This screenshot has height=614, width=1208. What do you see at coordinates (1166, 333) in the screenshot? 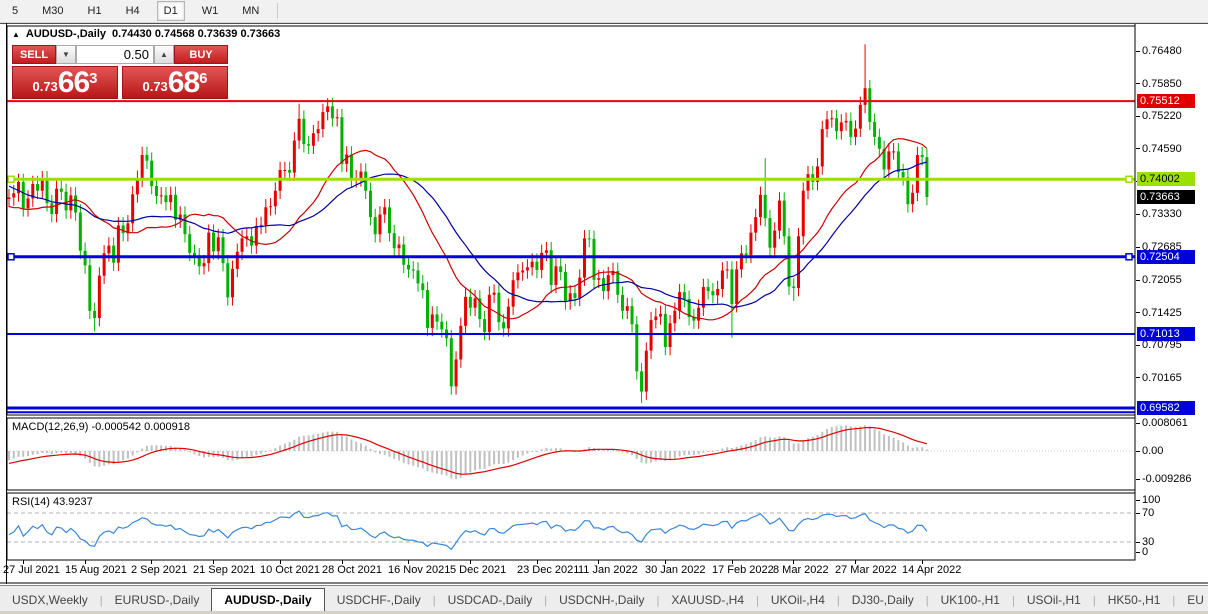
I see `level-price-badge: 0.71013` at bounding box center [1166, 333].